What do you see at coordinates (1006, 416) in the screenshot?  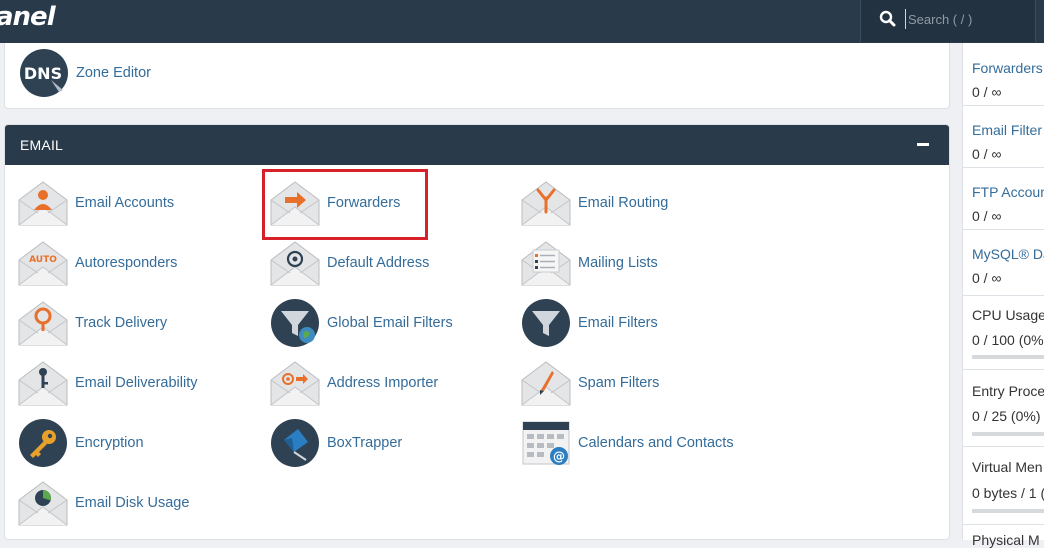 I see `stat-value: 0 / 25 (0%)` at bounding box center [1006, 416].